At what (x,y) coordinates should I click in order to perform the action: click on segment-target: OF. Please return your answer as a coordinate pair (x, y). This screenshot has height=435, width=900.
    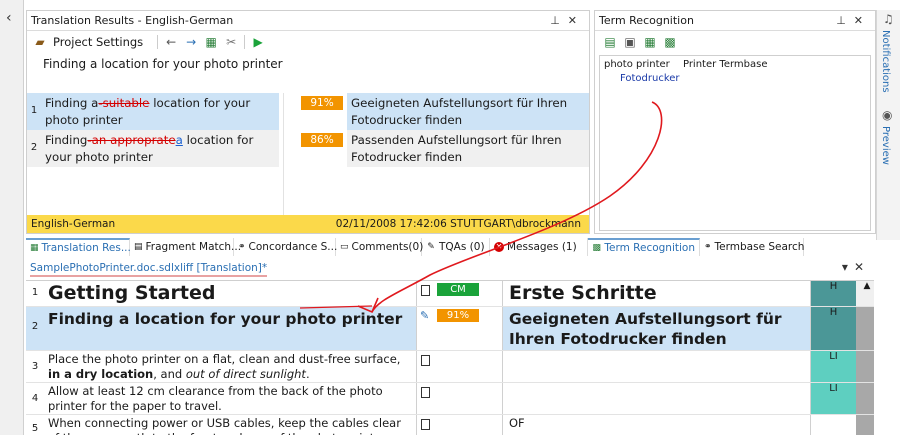
    Looking at the image, I should click on (656, 425).